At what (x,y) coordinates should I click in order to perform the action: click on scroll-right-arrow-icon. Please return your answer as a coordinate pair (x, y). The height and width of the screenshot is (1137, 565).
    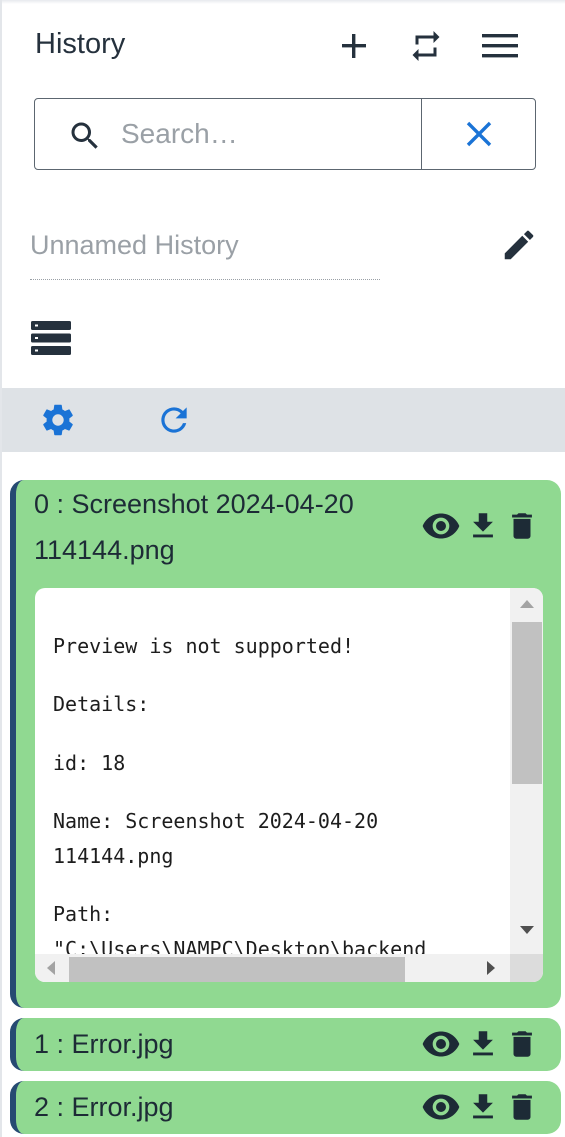
    Looking at the image, I should click on (491, 968).